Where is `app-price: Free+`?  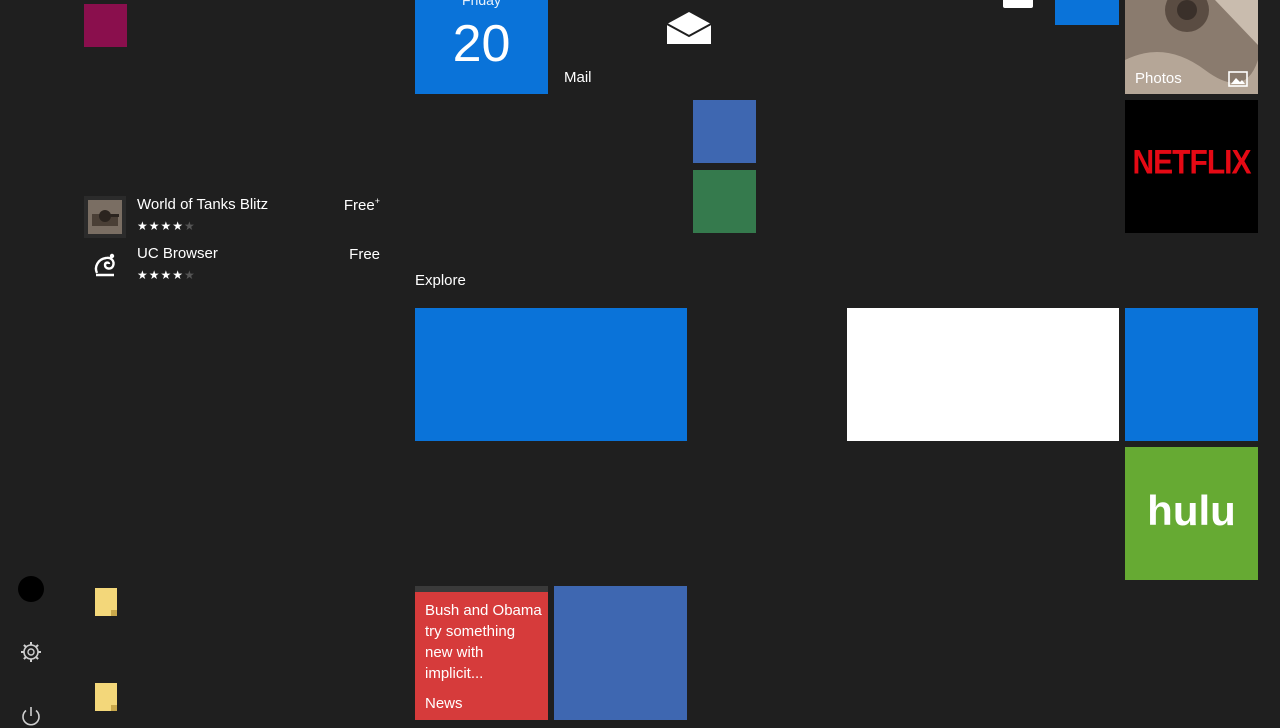
app-price: Free+ is located at coordinates (361, 205).